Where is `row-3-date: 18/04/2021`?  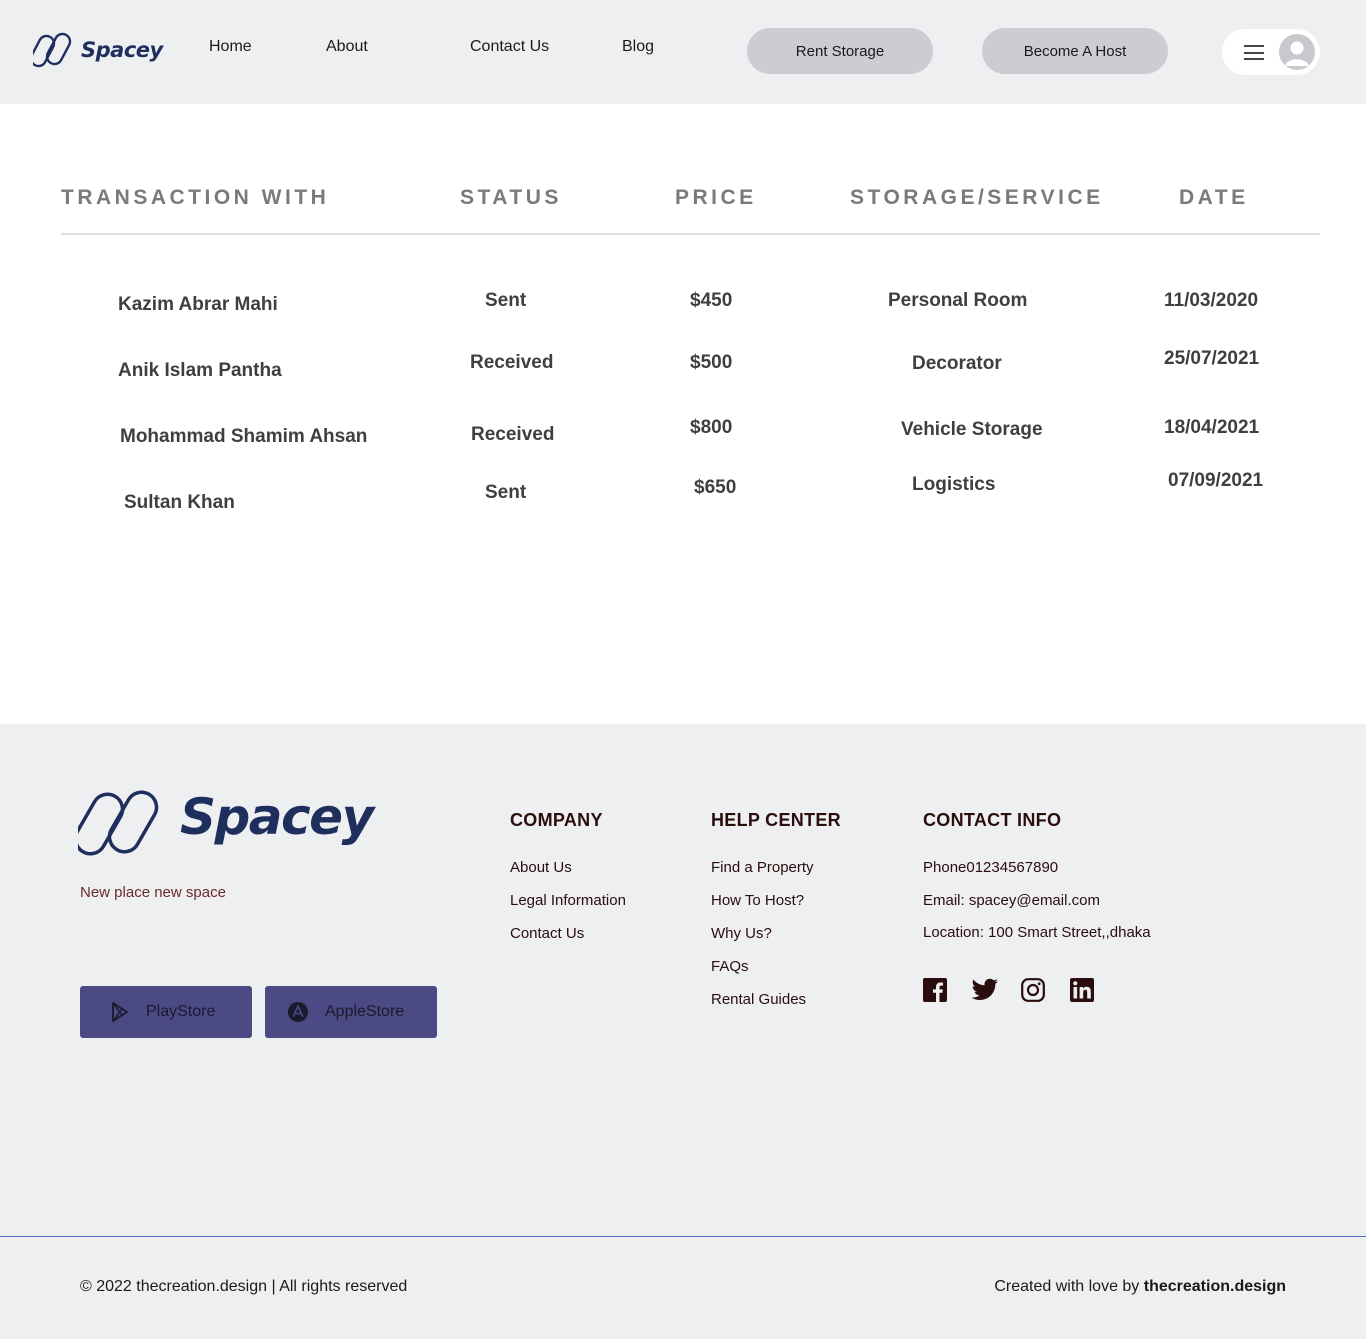
row-3-date: 18/04/2021 is located at coordinates (1212, 427).